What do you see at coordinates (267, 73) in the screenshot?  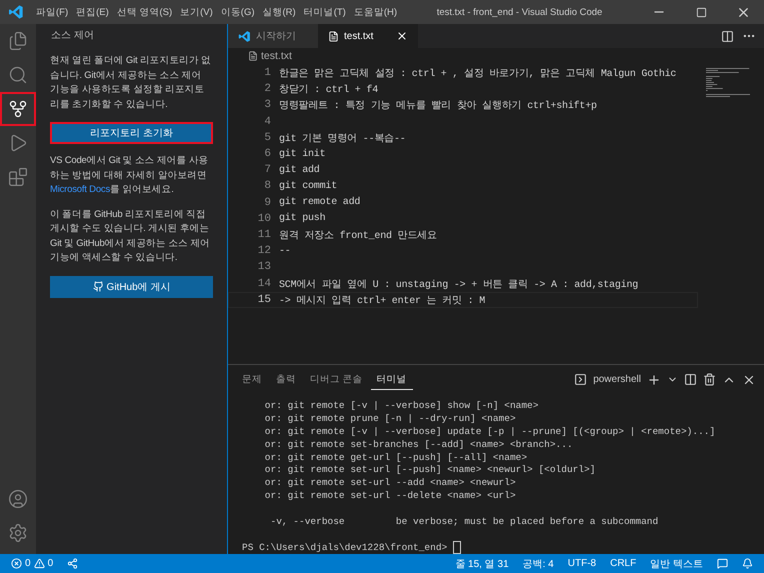 I see `line-number: 1` at bounding box center [267, 73].